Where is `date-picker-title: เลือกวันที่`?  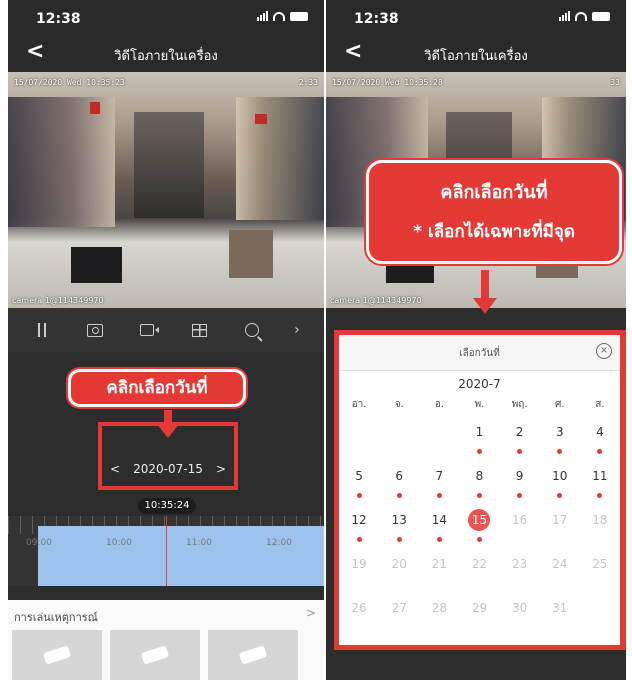 date-picker-title: เลือกวันที่ is located at coordinates (479, 353).